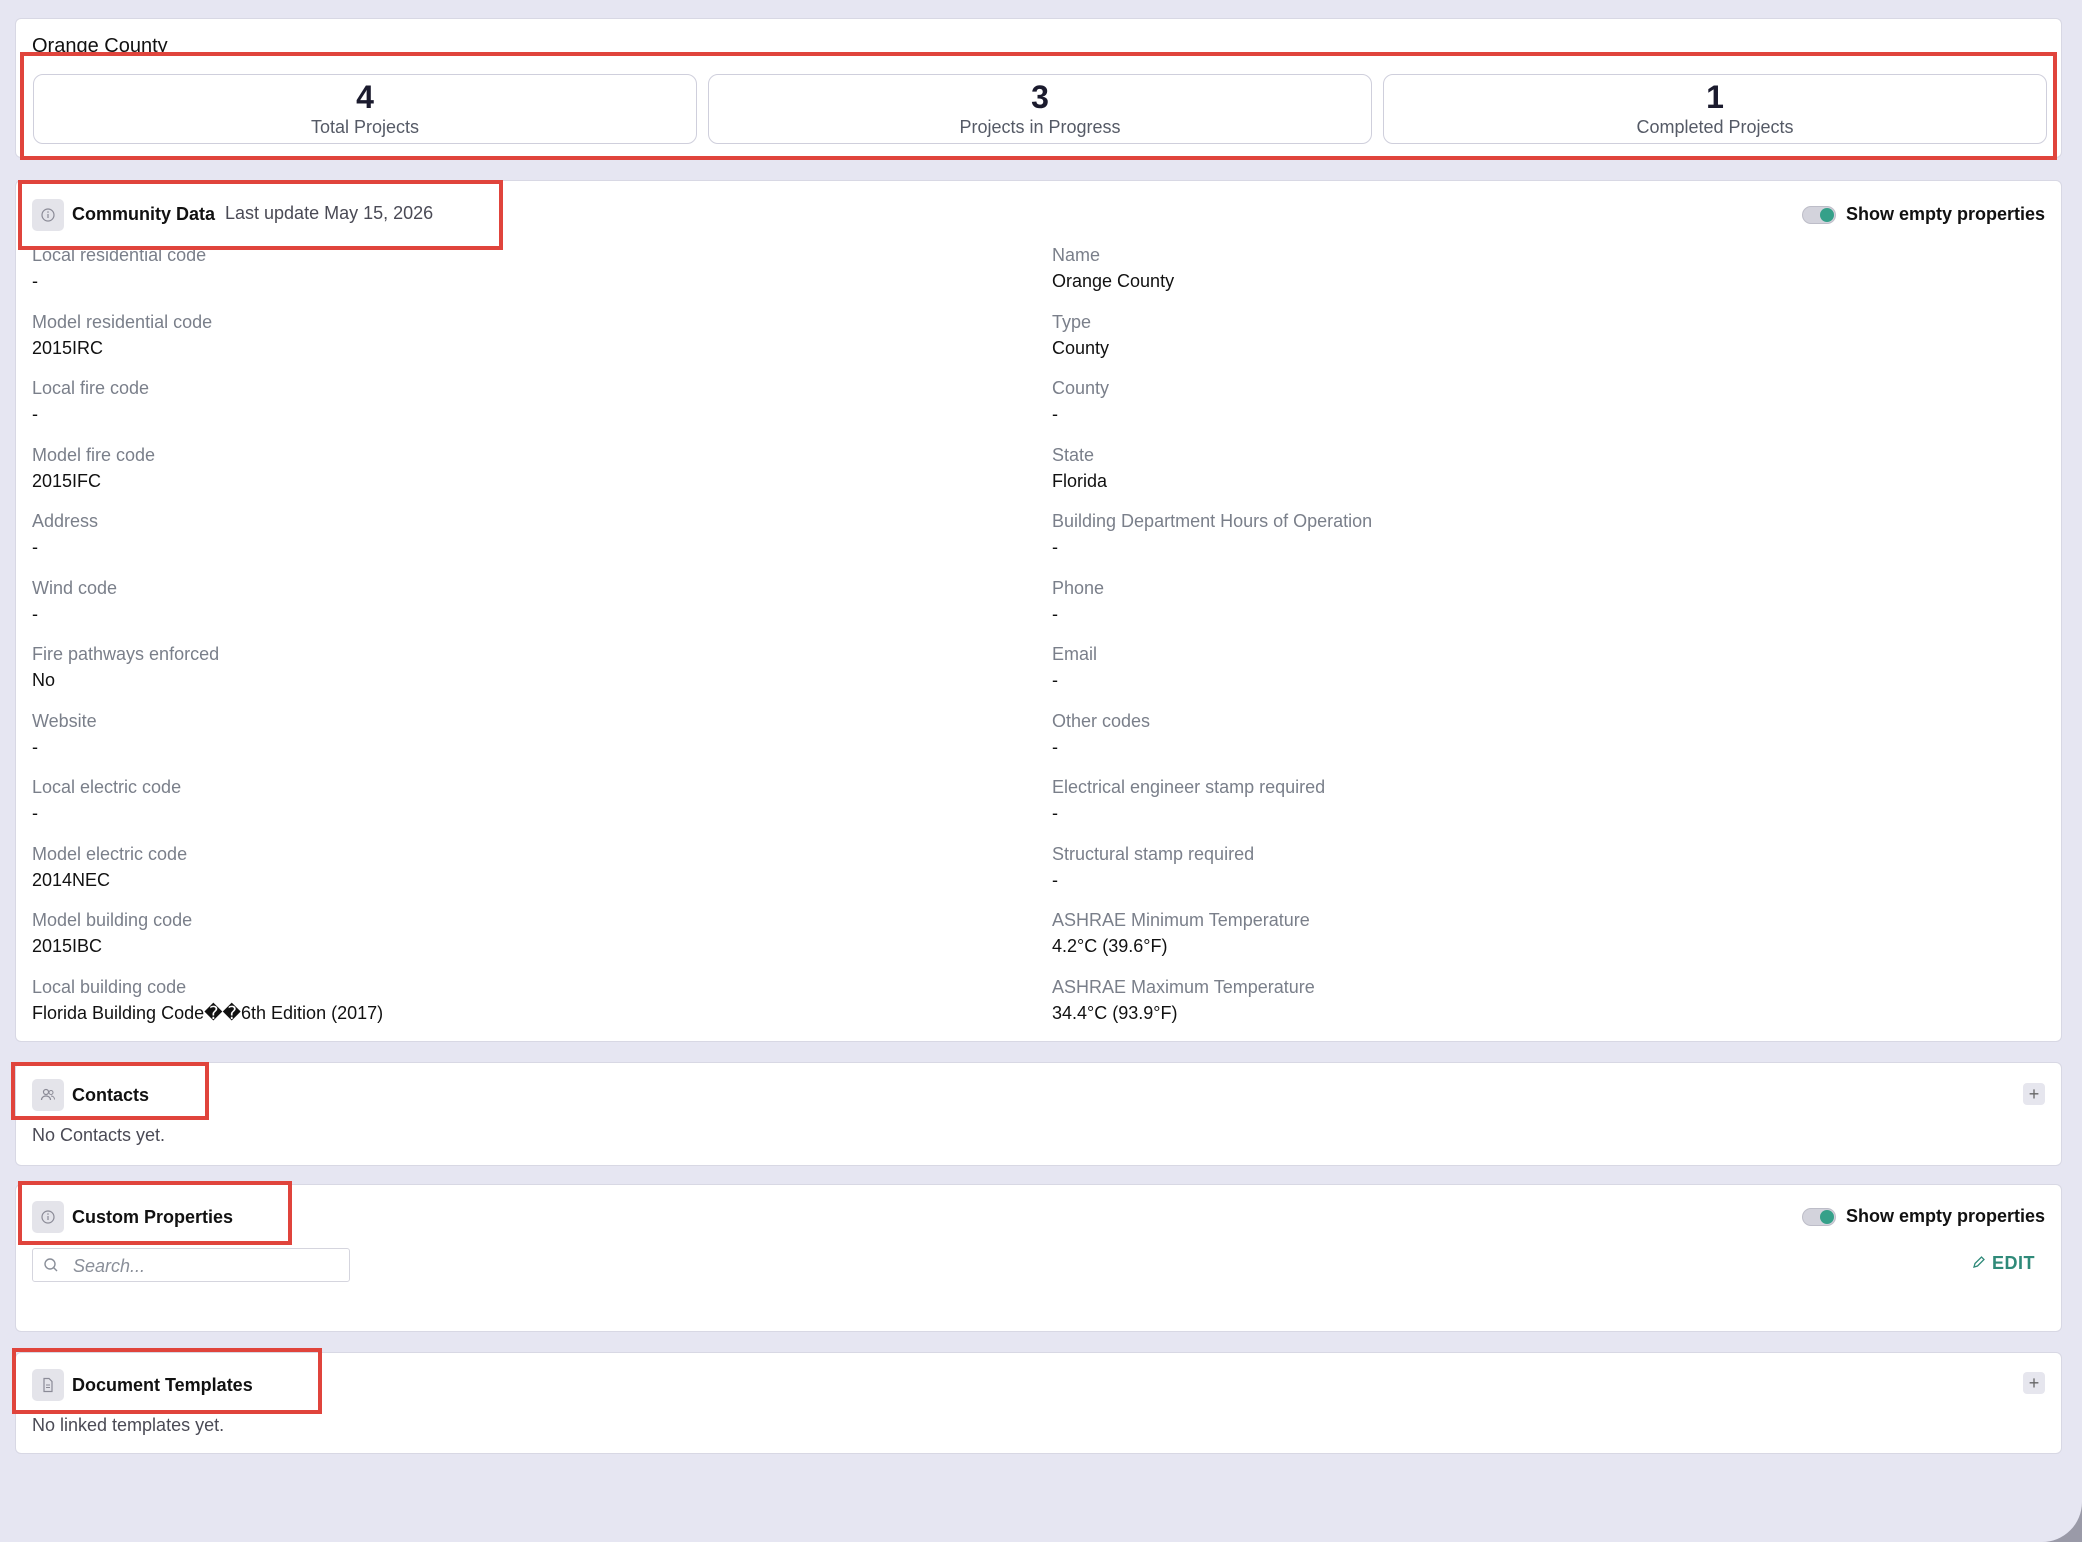 The width and height of the screenshot is (2082, 1542). I want to click on property-value: 4.2°C (39.6°F), so click(1110, 946).